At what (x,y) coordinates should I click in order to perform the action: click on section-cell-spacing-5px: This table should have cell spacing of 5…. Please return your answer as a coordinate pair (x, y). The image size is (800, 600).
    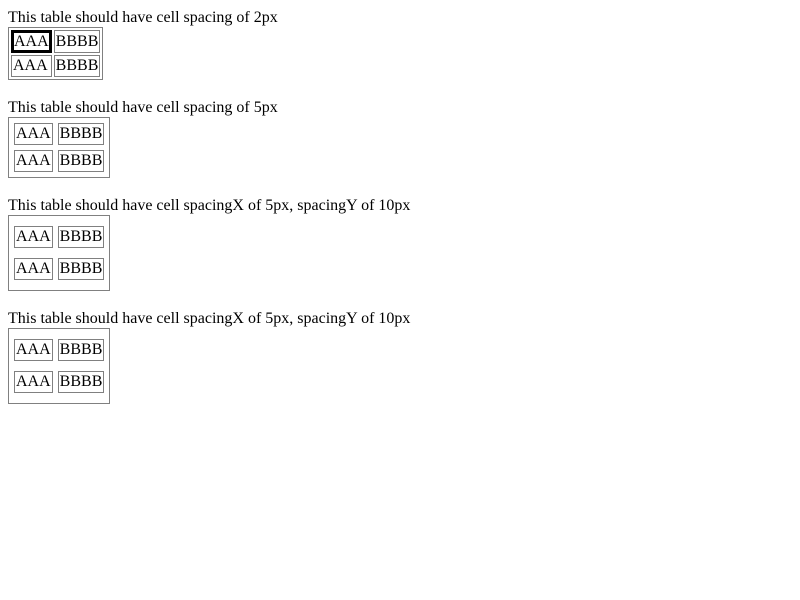
    Looking at the image, I should click on (400, 138).